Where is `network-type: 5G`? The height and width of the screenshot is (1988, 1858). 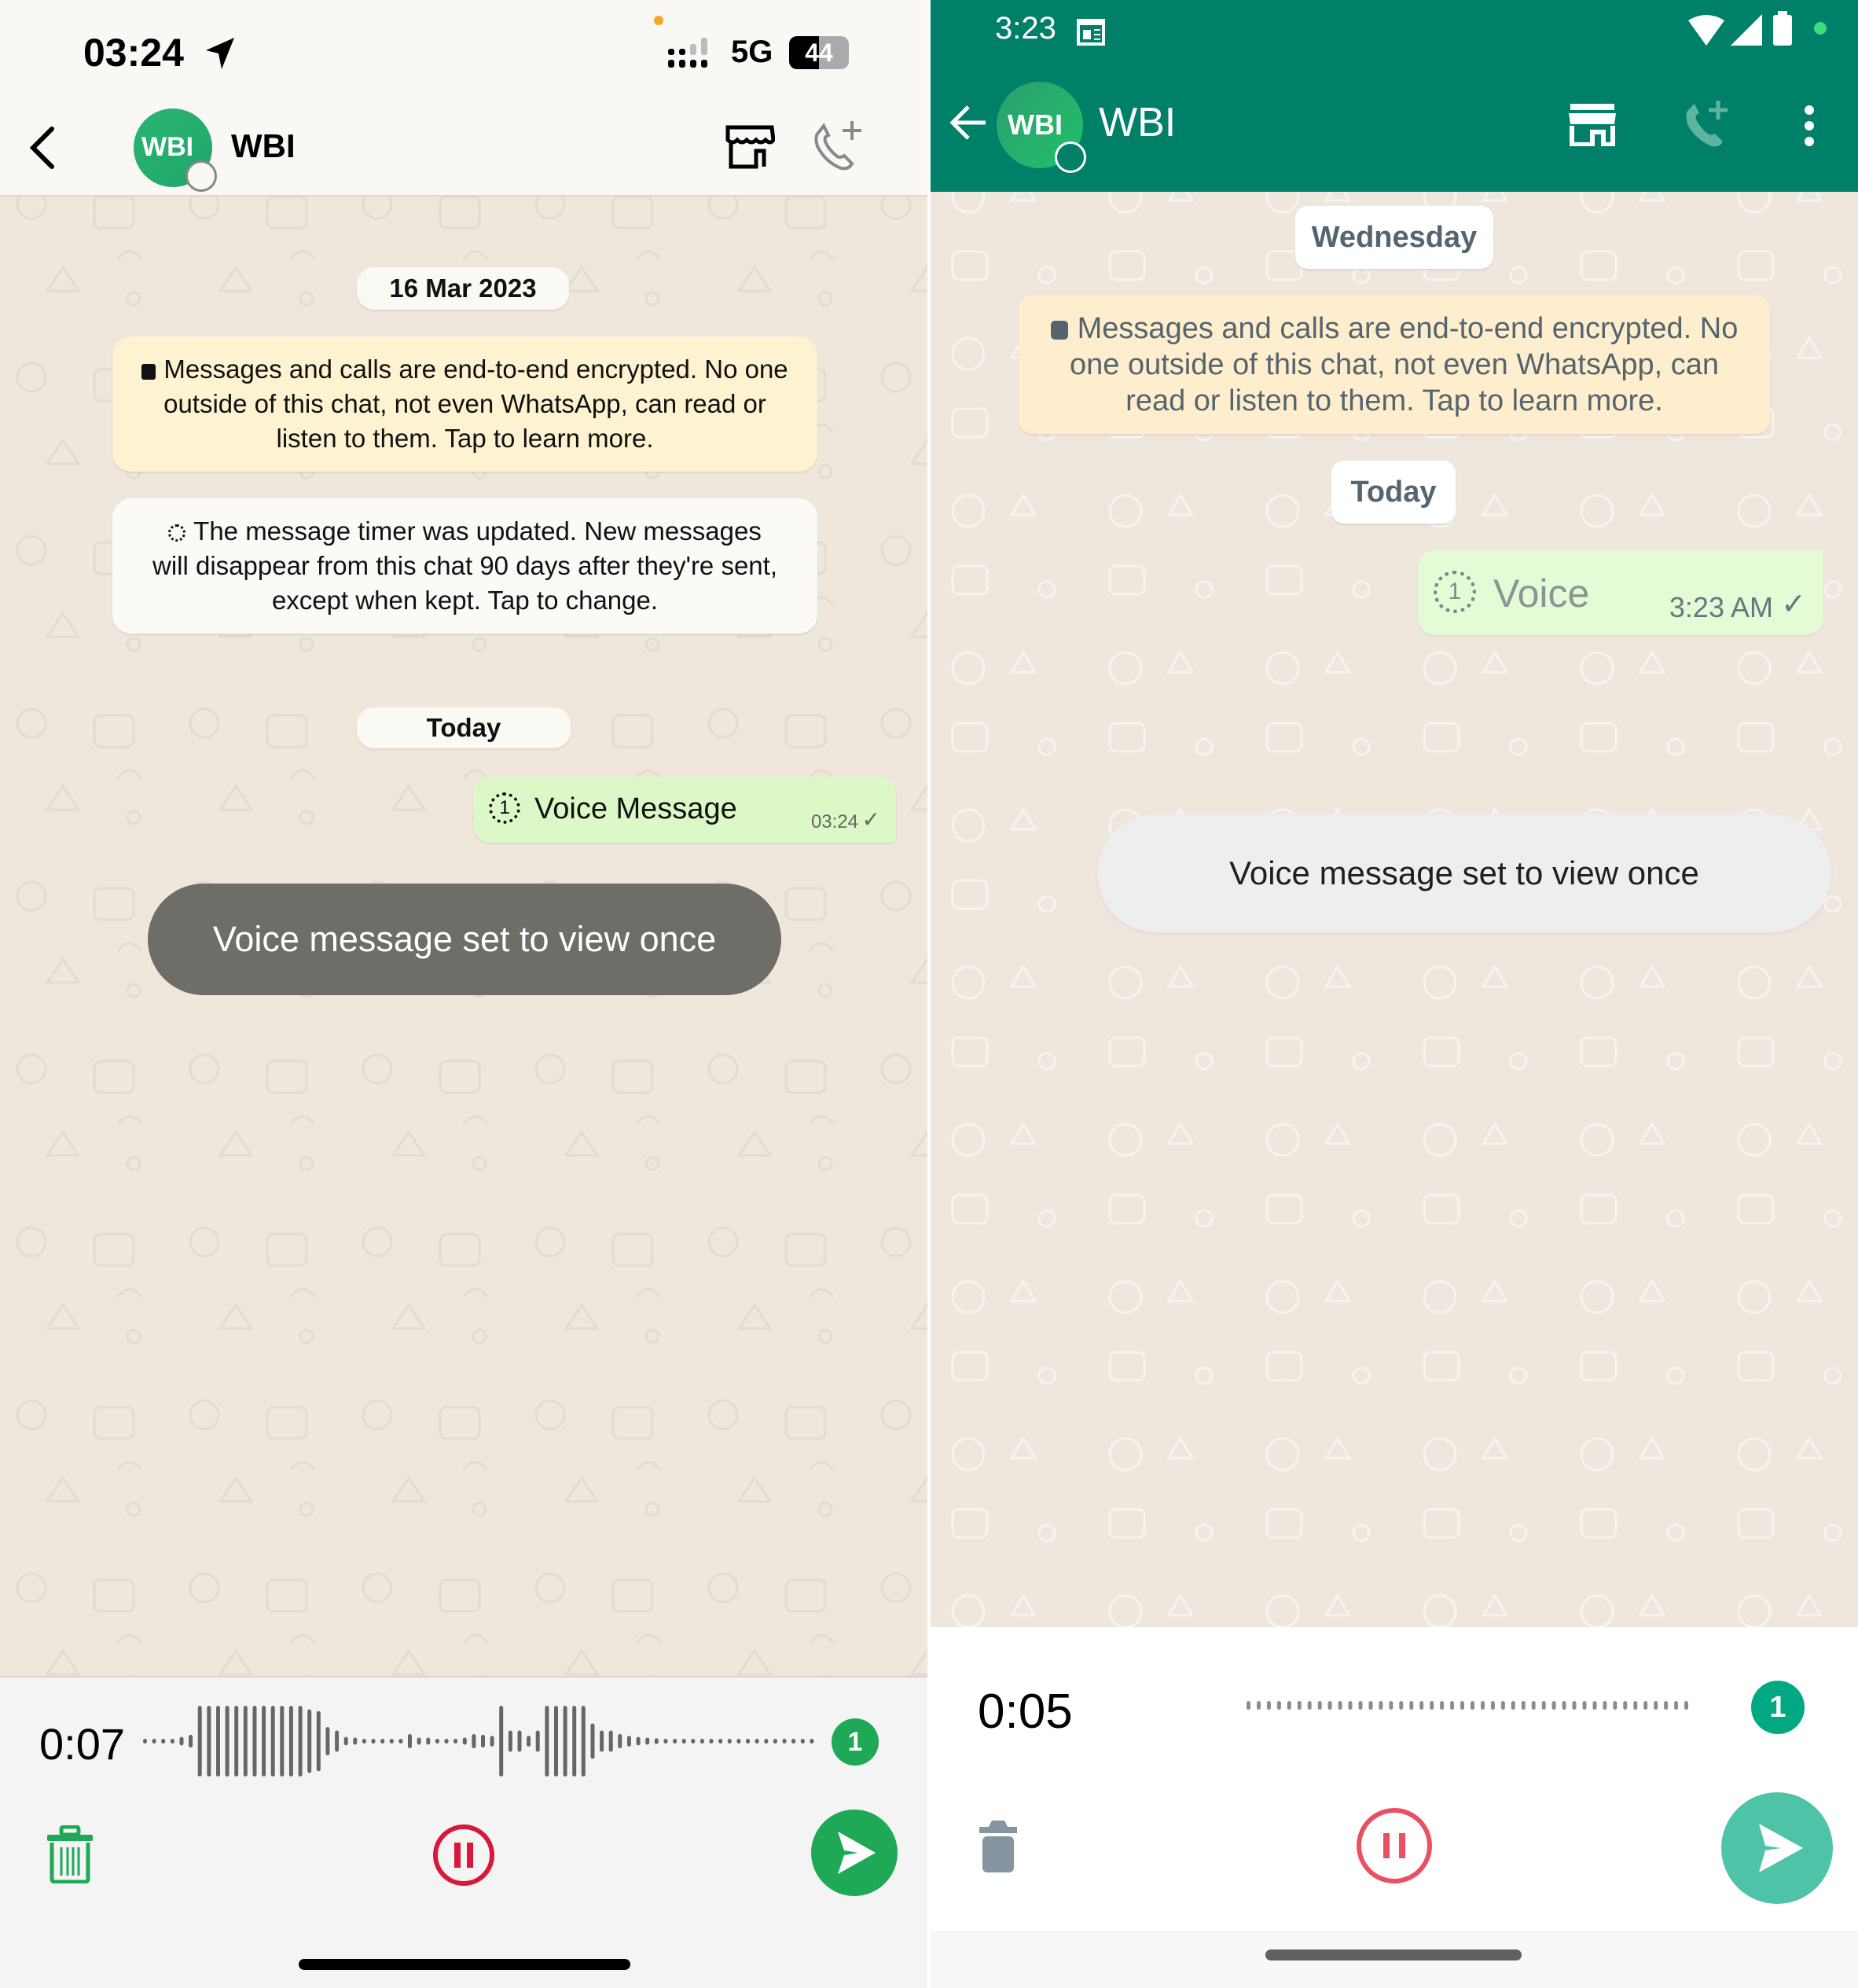
network-type: 5G is located at coordinates (752, 52).